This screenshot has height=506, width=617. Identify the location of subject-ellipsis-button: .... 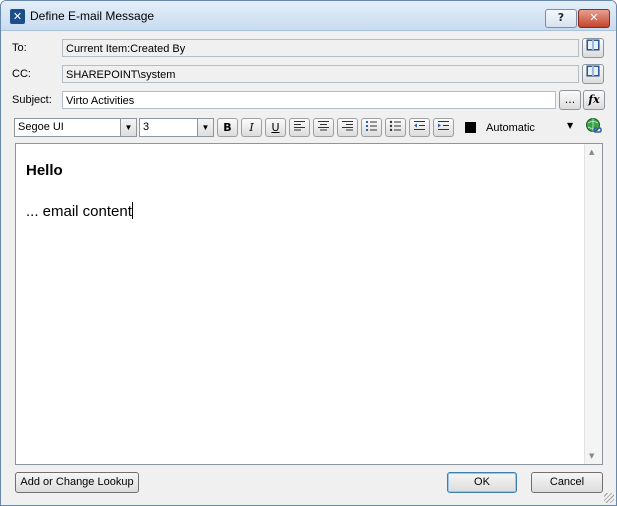
(570, 100).